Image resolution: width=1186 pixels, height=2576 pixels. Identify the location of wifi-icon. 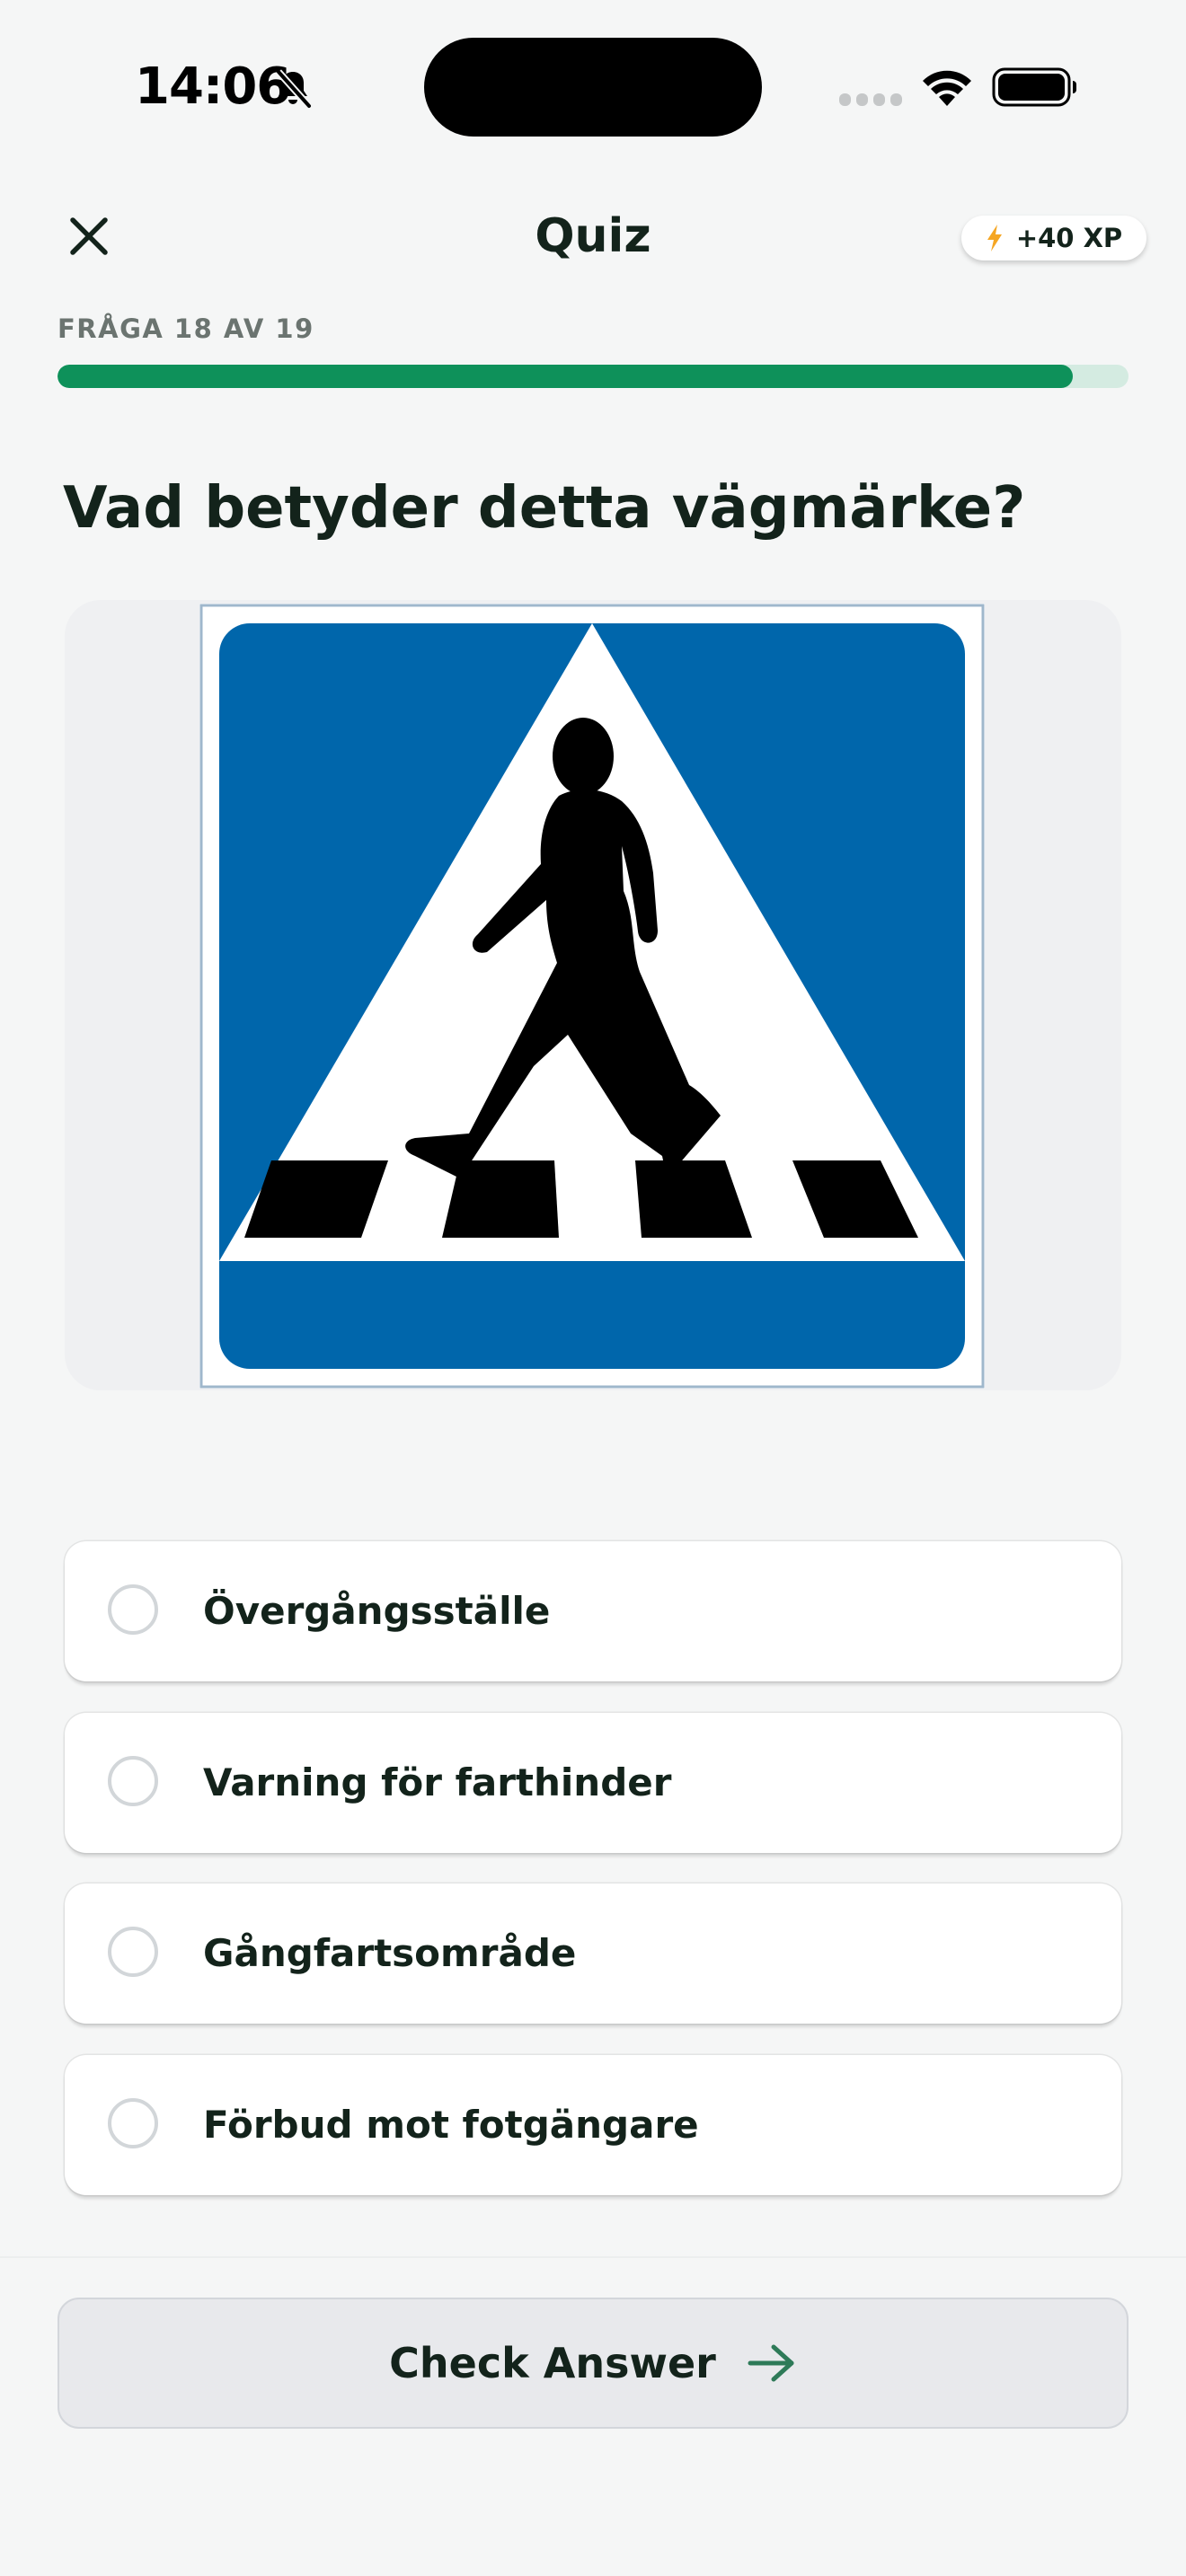
(947, 88).